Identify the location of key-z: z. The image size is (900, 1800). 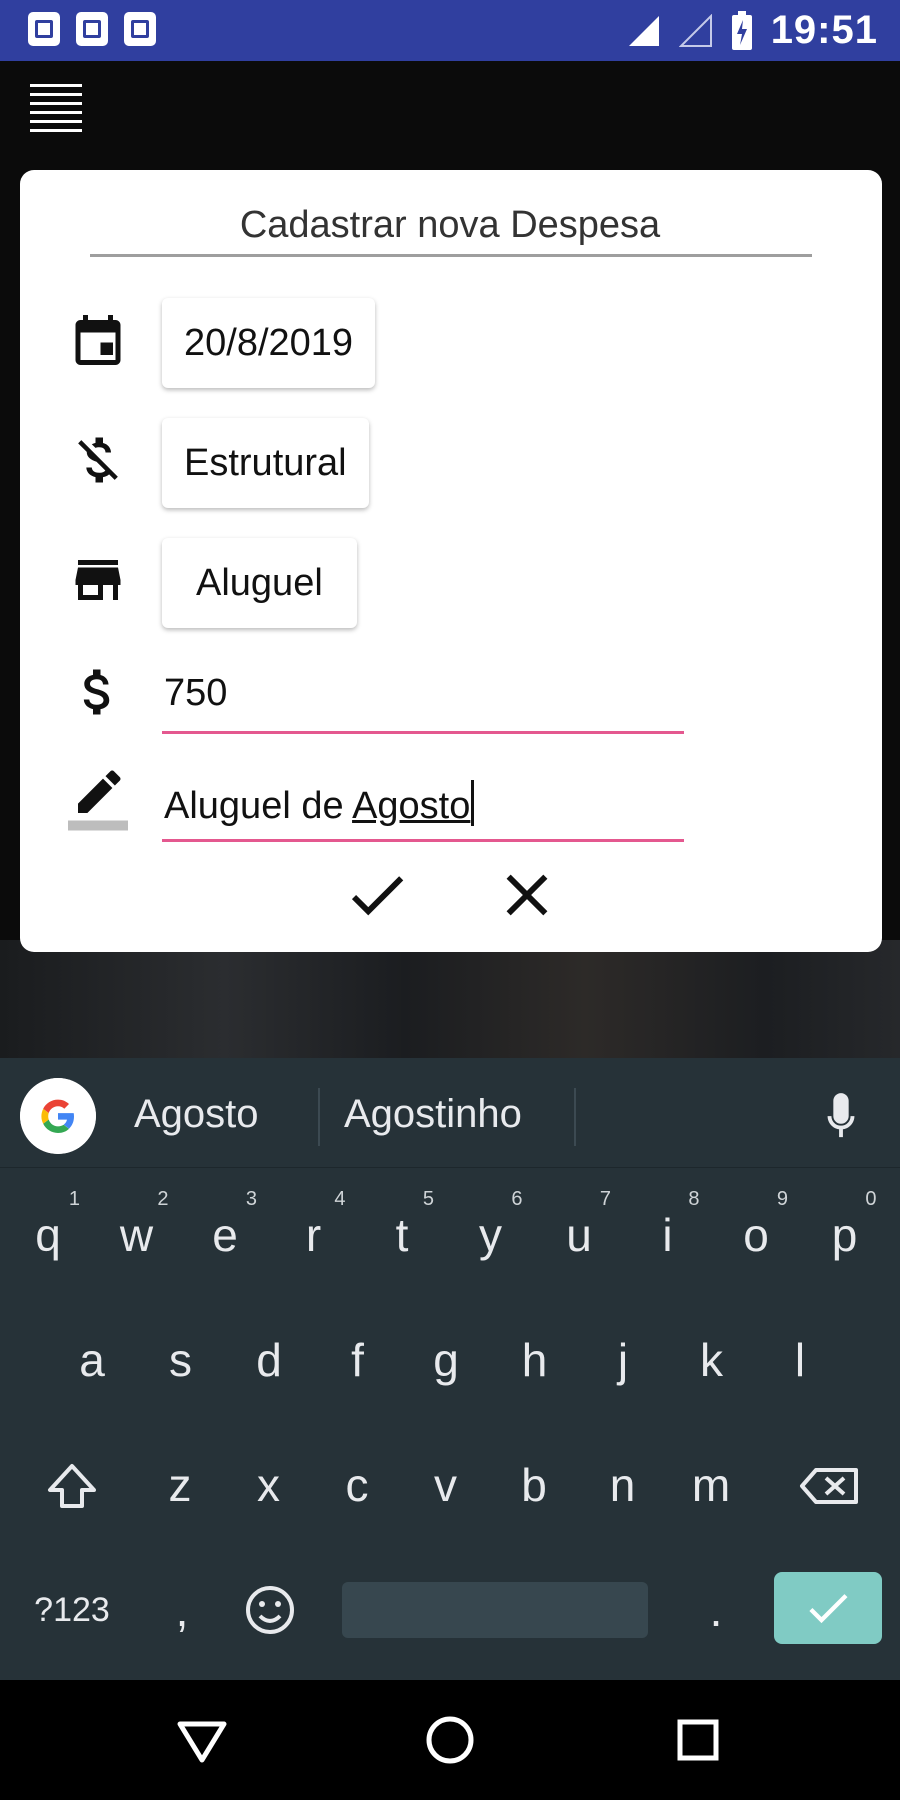
(180, 1485).